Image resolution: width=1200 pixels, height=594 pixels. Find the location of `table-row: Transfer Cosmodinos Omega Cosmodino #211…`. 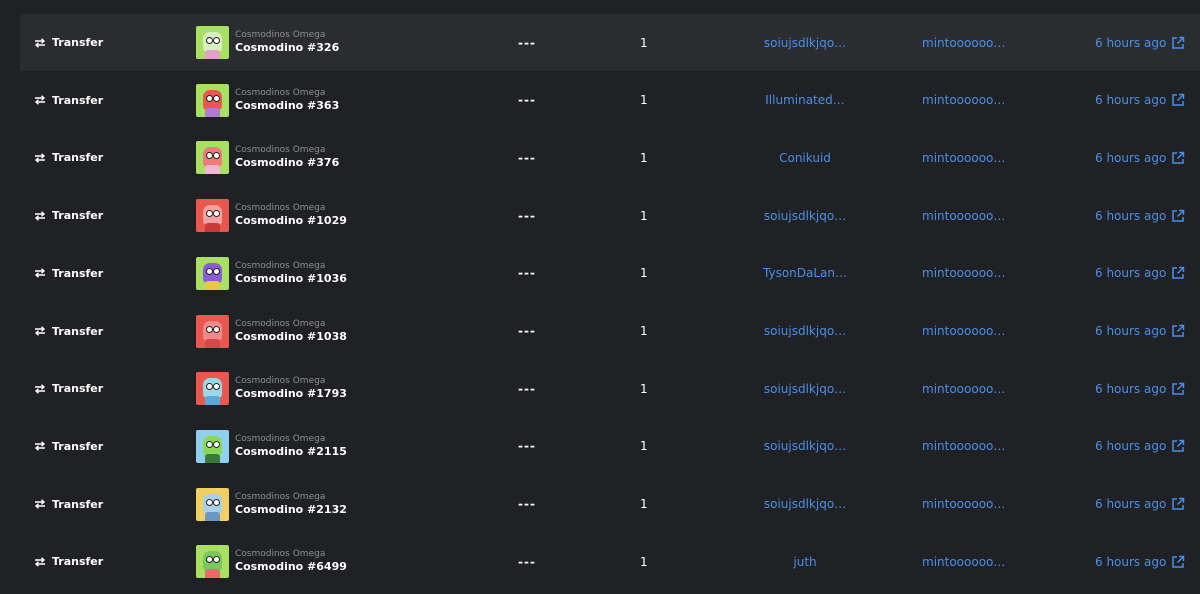

table-row: Transfer Cosmodinos Omega Cosmodino #211… is located at coordinates (610, 446).